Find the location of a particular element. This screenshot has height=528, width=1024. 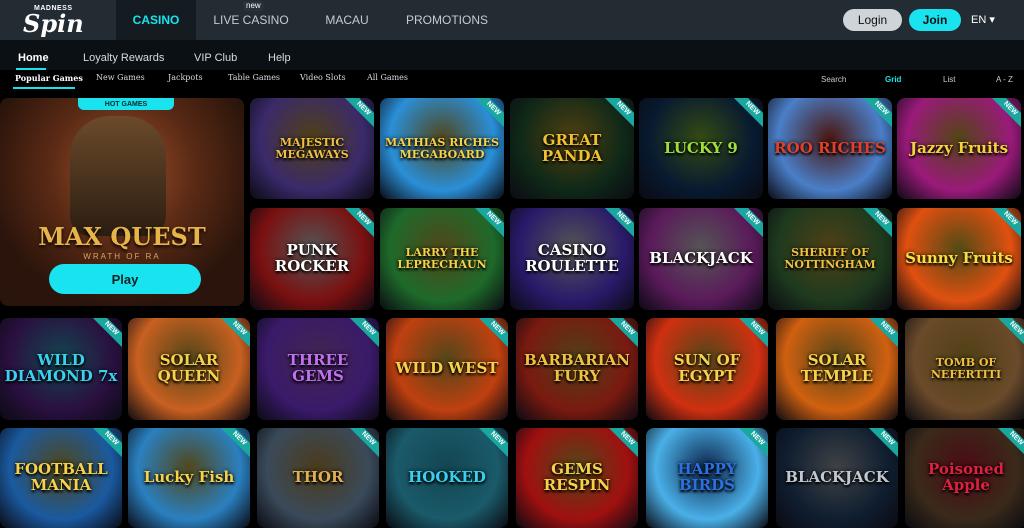

game-tile: SUN OF EGYPT NEW is located at coordinates (707, 369).